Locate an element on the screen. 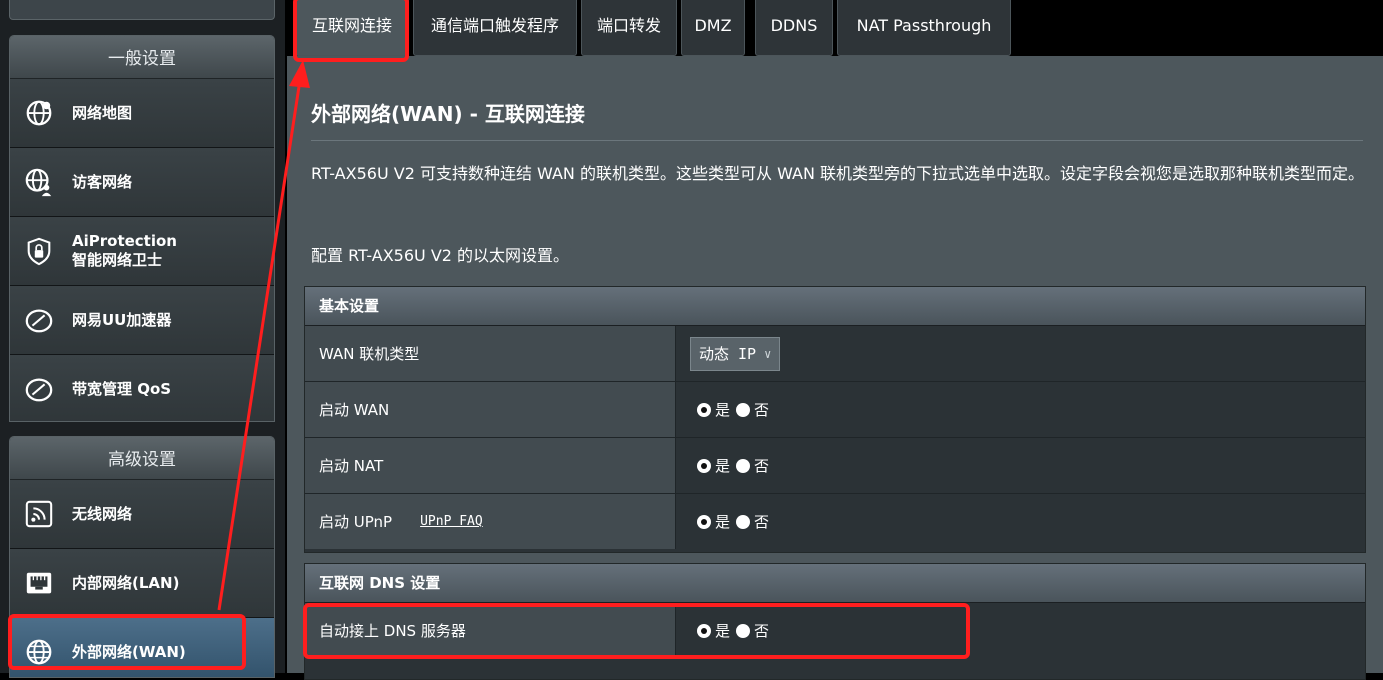  auto-dns-cell: 是 否 is located at coordinates (1021, 630).